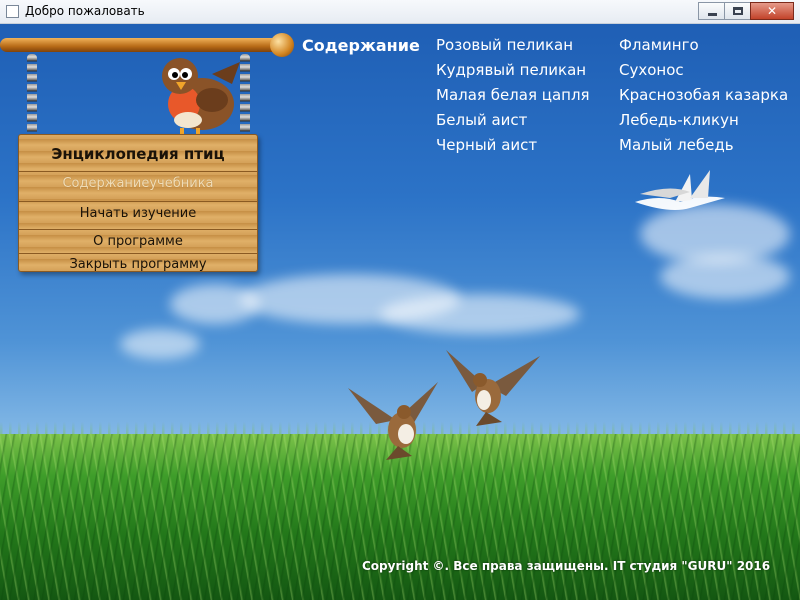 The width and height of the screenshot is (800, 600). What do you see at coordinates (138, 183) in the screenshot?
I see `menu-contents-button: Содержаниеучебника` at bounding box center [138, 183].